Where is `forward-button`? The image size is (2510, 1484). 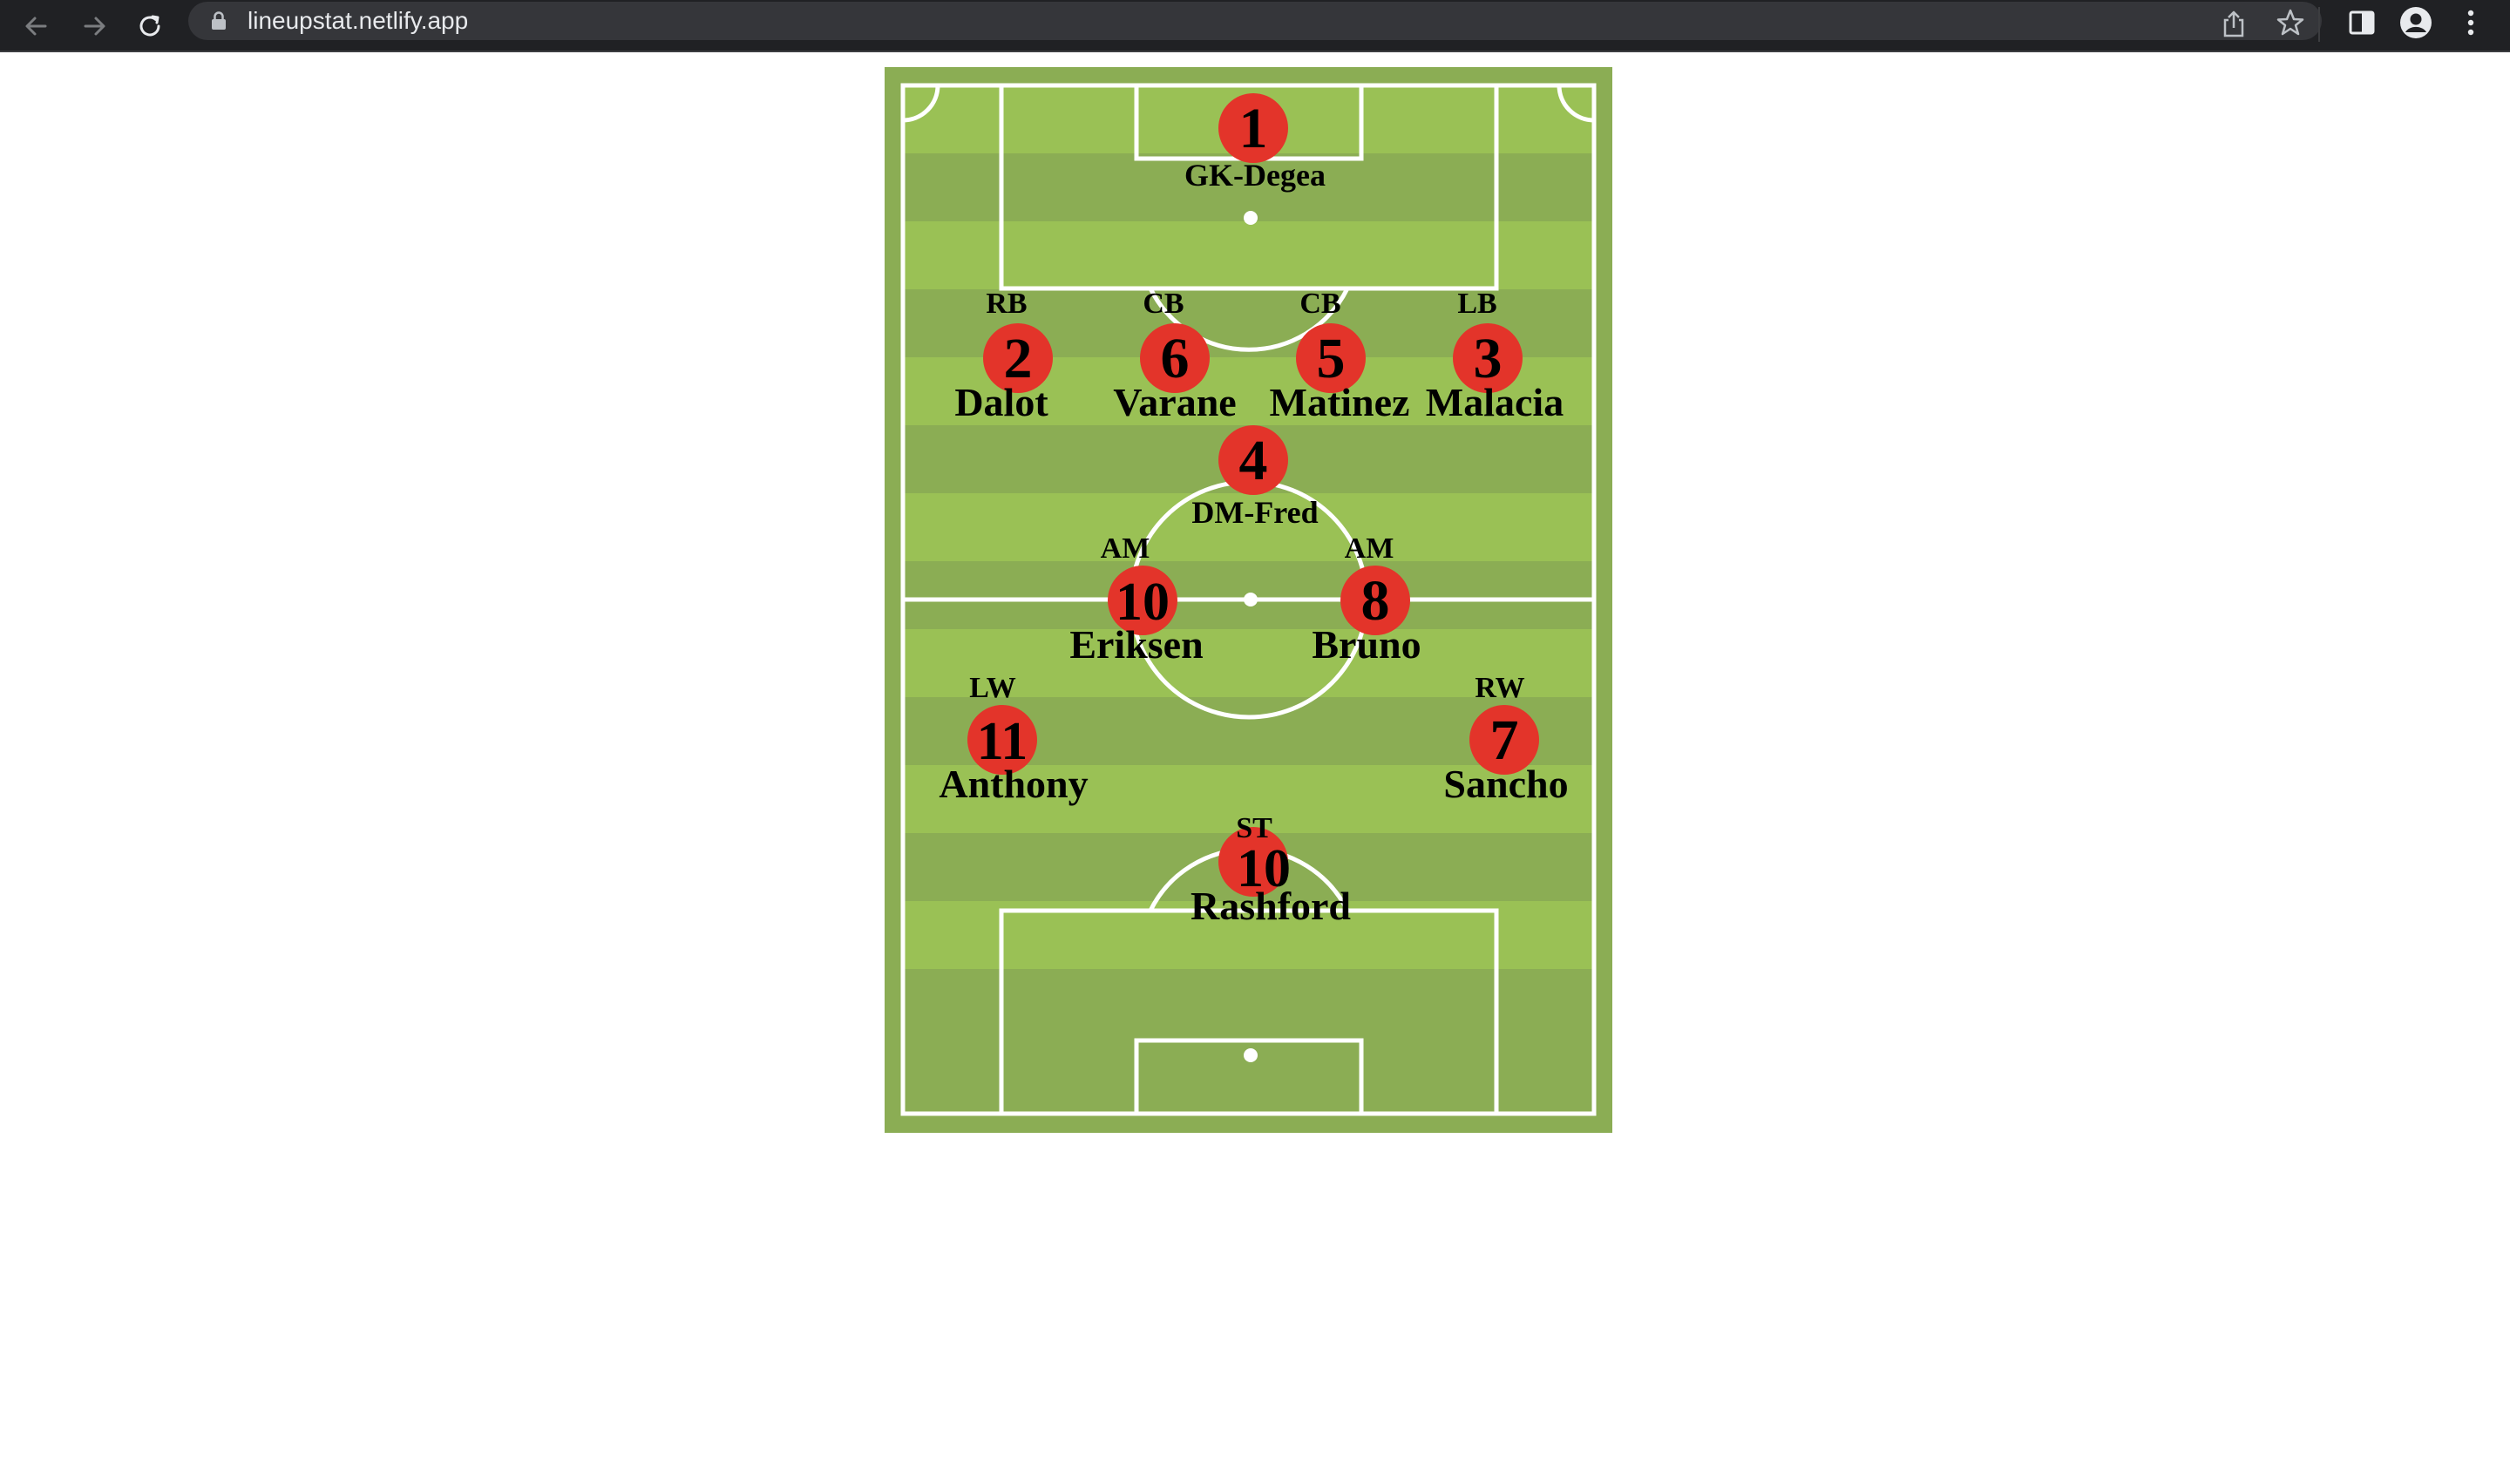 forward-button is located at coordinates (94, 26).